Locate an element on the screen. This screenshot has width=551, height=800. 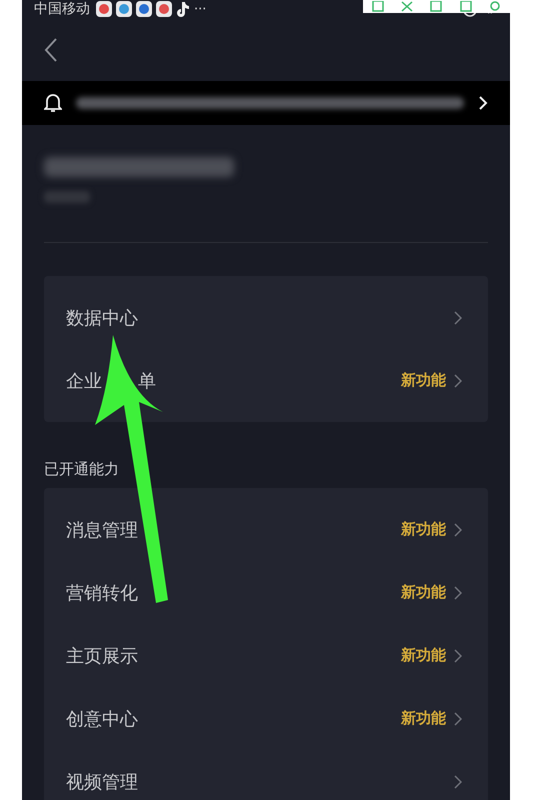
item-label: 营销转化 is located at coordinates (102, 593).